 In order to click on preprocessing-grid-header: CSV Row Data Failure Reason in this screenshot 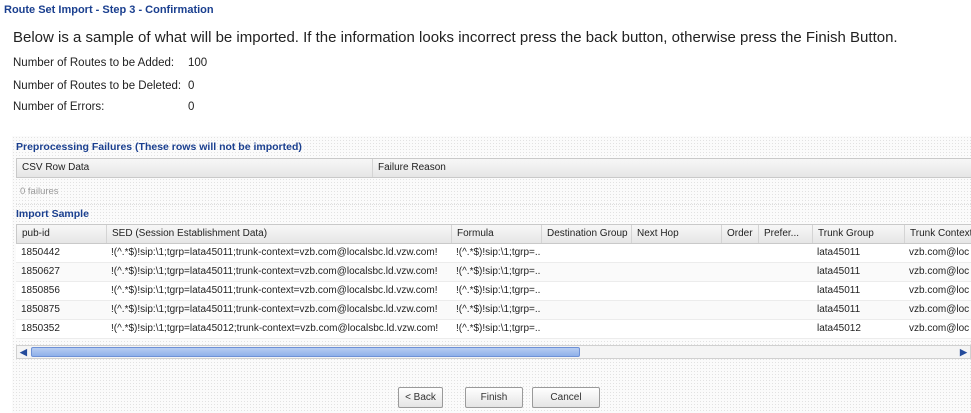, I will do `click(493, 168)`.